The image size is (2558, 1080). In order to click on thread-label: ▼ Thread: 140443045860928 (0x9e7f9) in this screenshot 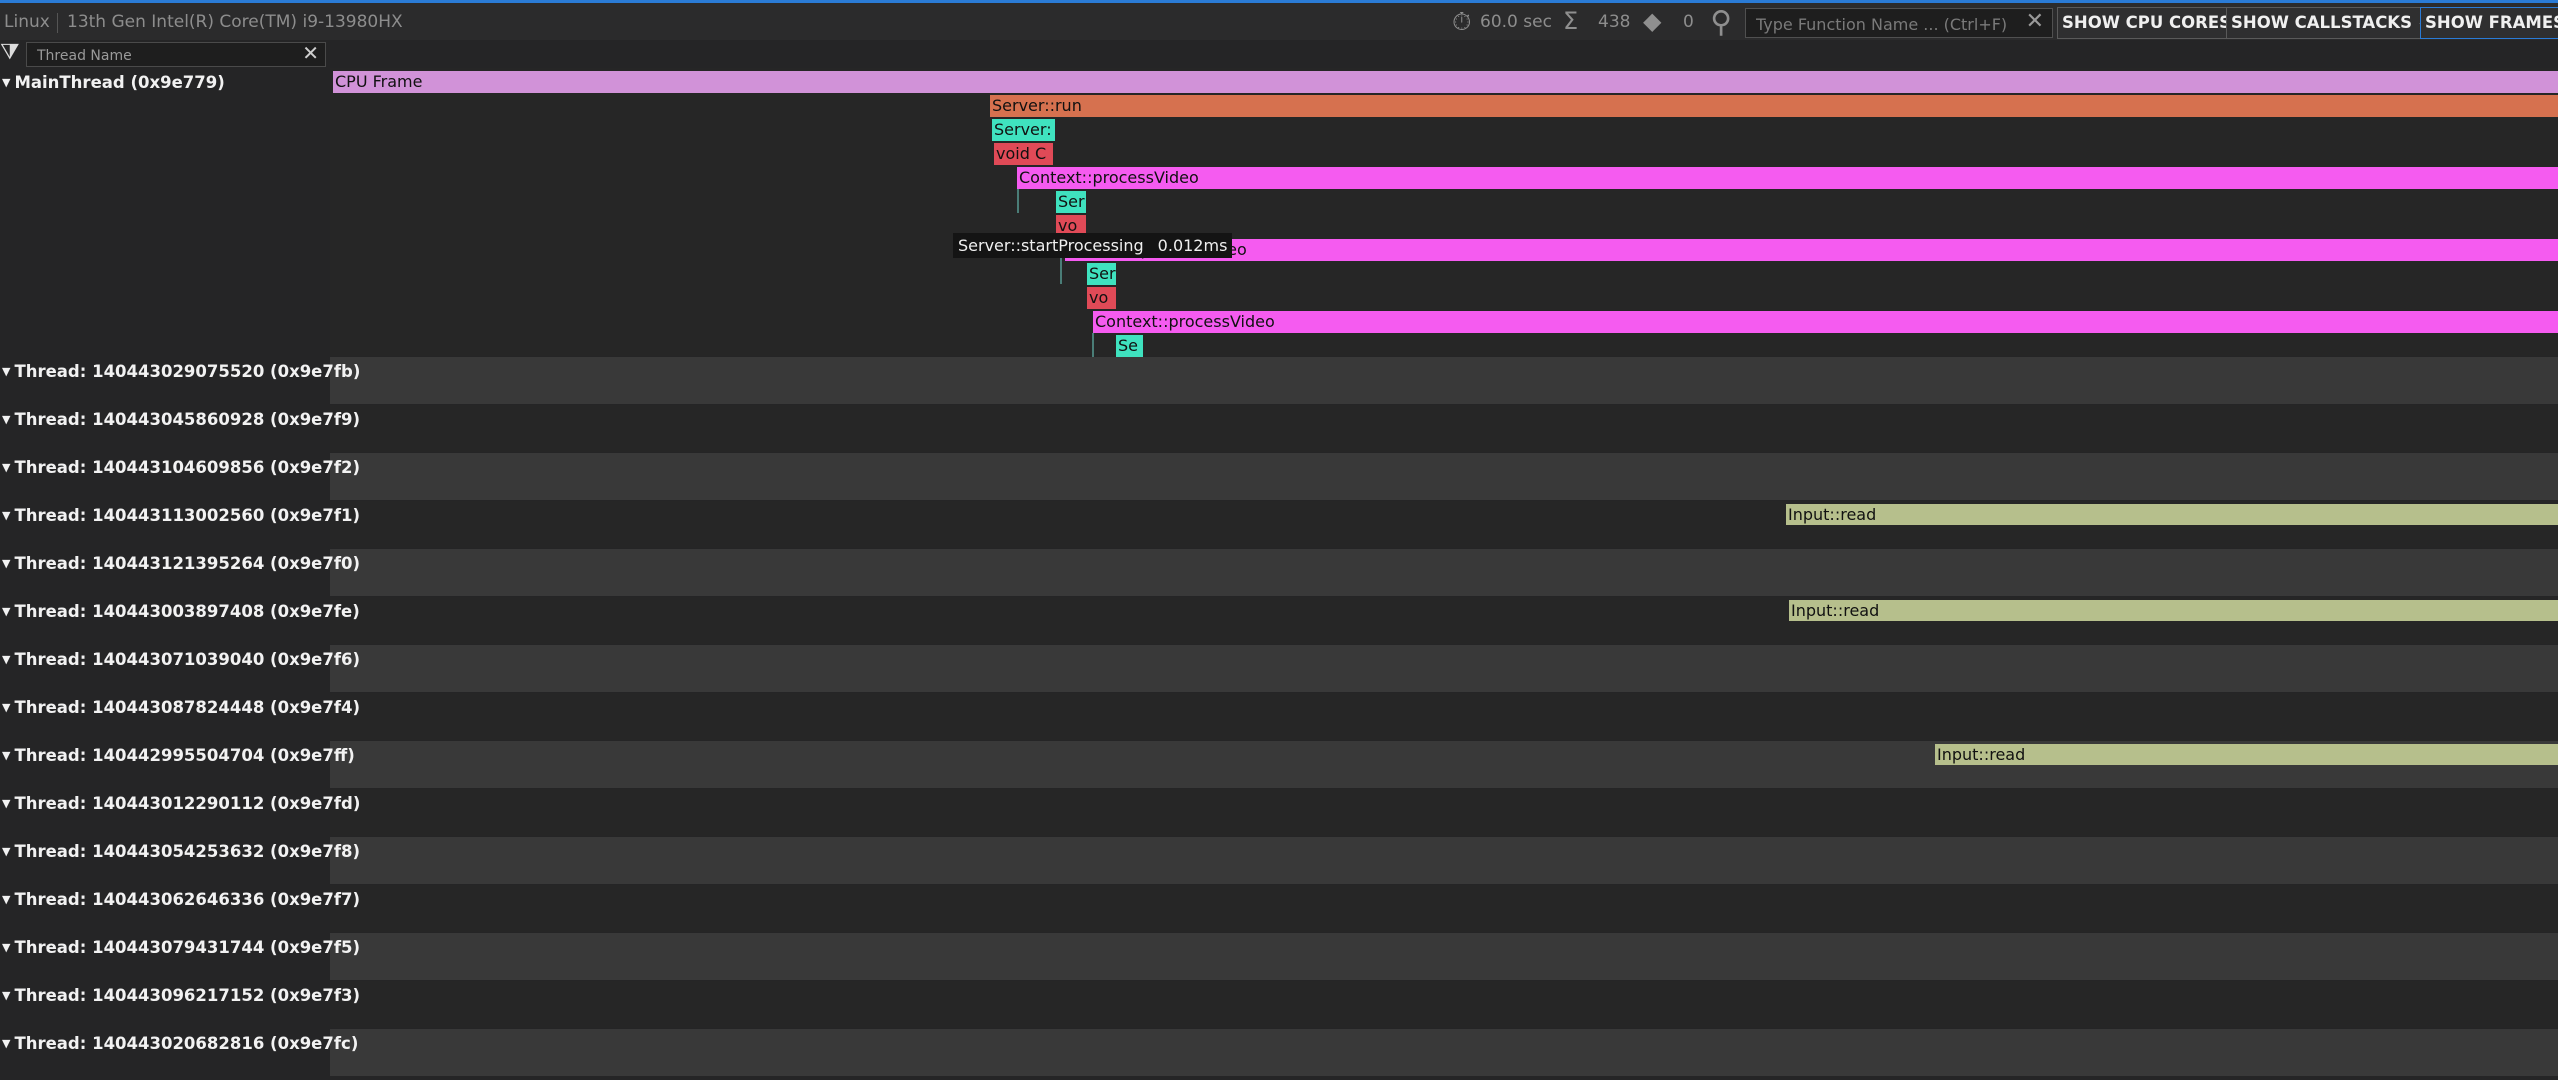, I will do `click(181, 419)`.